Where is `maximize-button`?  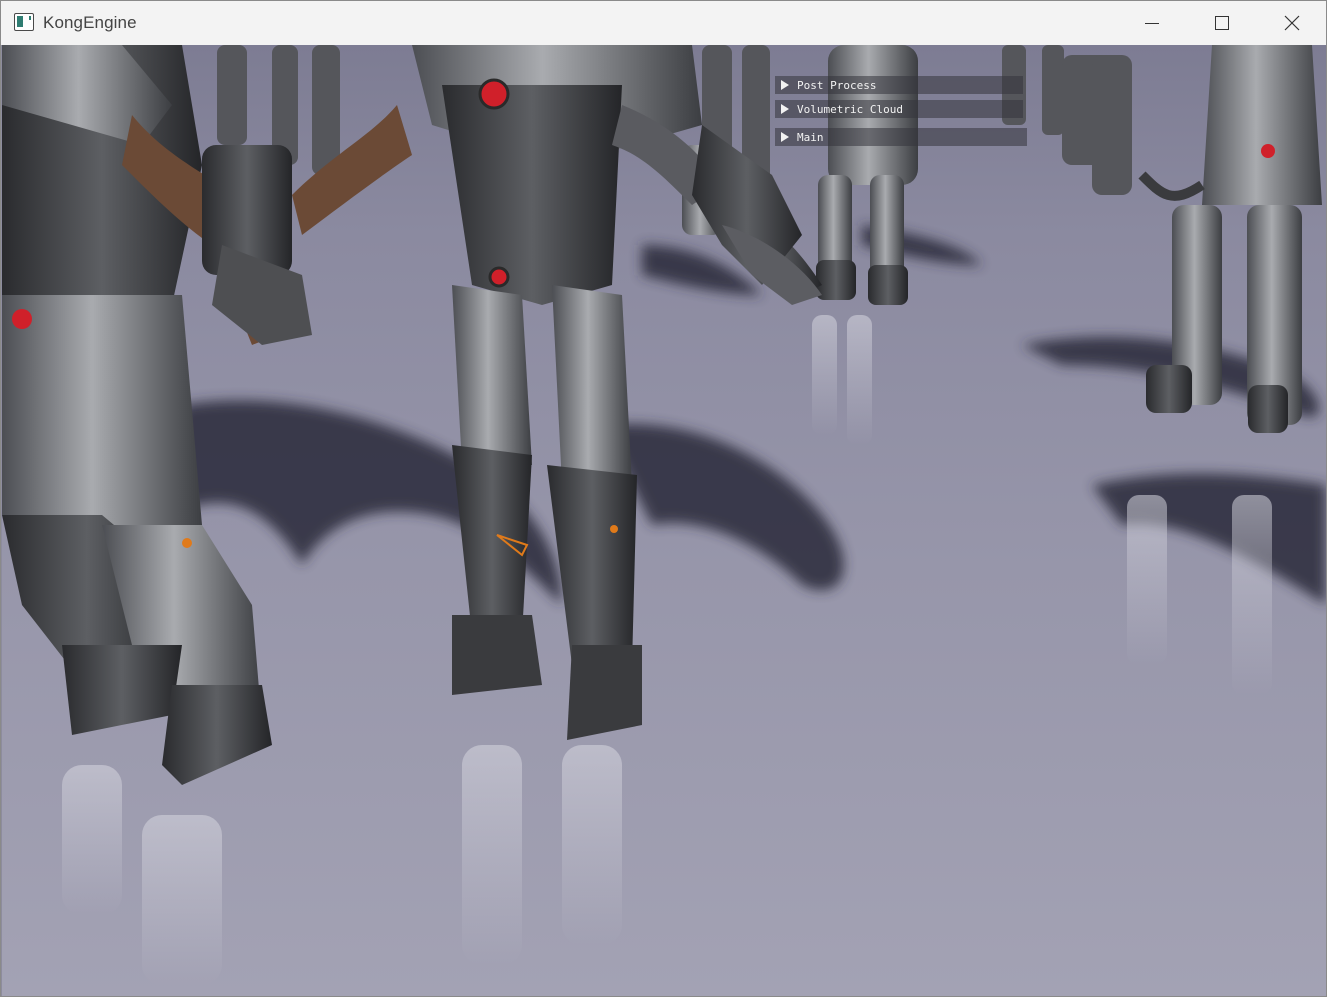 maximize-button is located at coordinates (1222, 23).